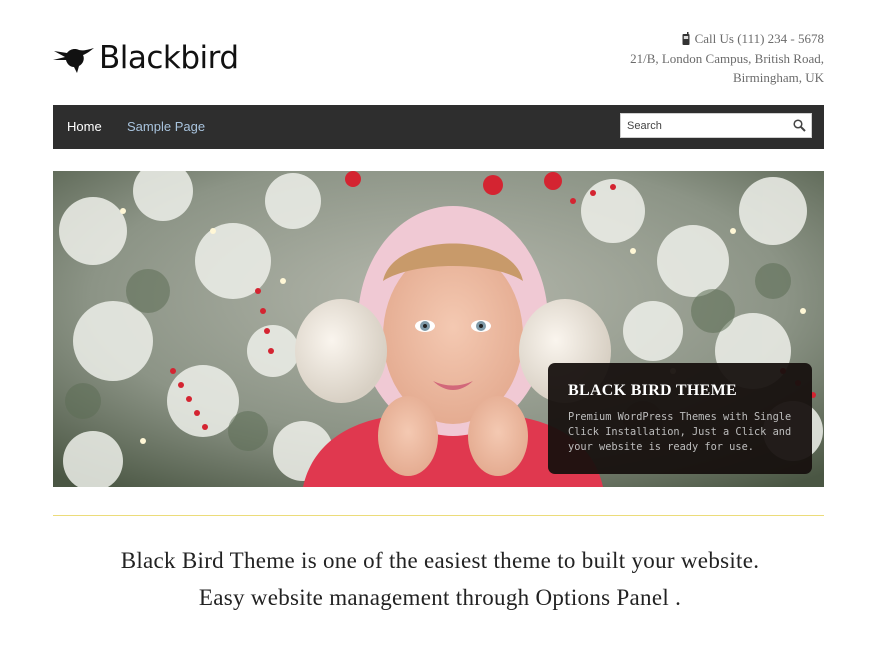 The width and height of the screenshot is (880, 660). What do you see at coordinates (701, 125) in the screenshot?
I see `search-input` at bounding box center [701, 125].